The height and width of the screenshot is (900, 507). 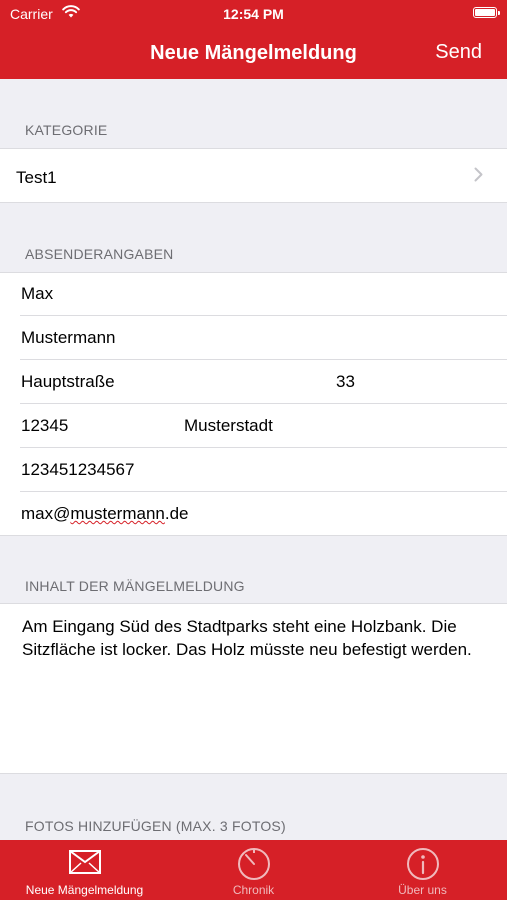 I want to click on page-title: Neue Mängelmeldung, so click(x=253, y=53).